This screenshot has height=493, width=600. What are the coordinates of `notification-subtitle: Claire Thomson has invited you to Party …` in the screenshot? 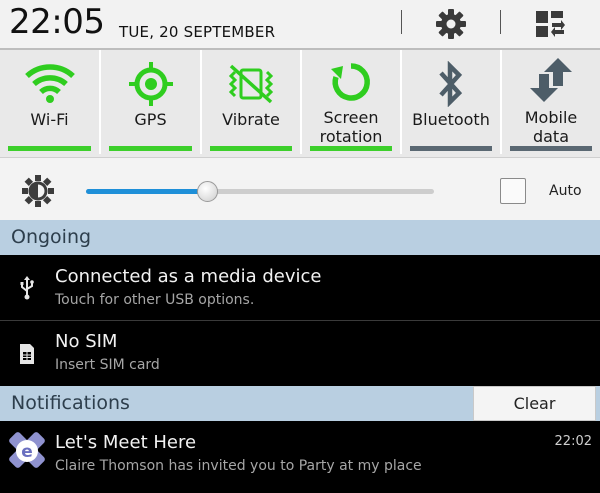 It's located at (238, 466).